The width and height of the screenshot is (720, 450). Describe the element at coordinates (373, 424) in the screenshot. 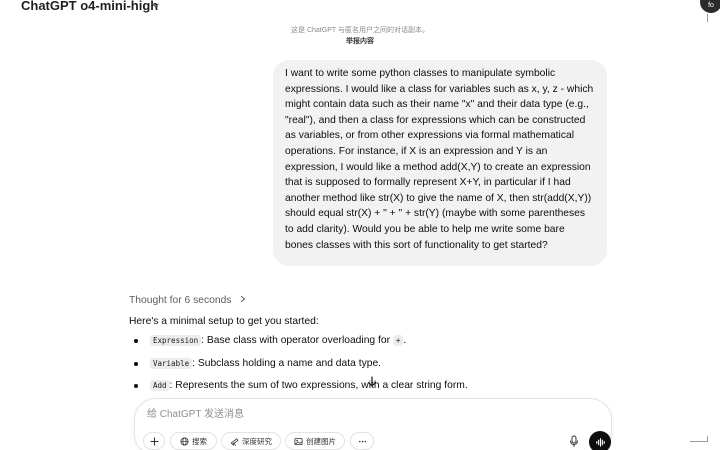

I see `message-composer: 给 ChatGPT 发送消息 搜索 深度研究 创建图片` at that location.